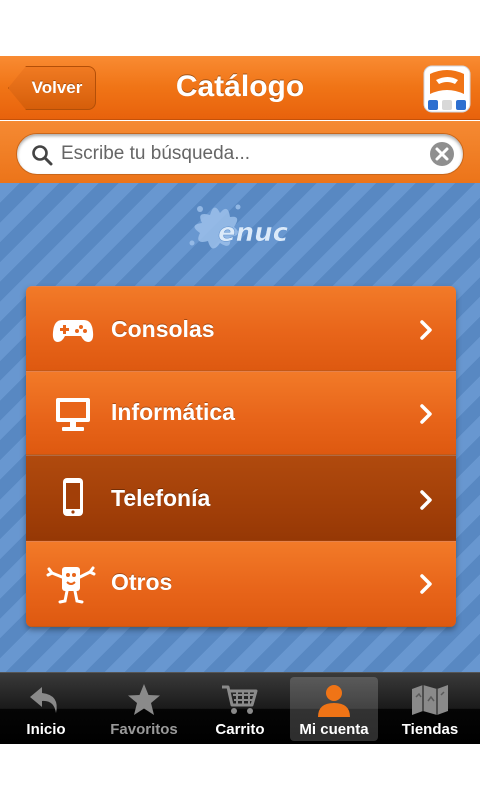  I want to click on search-field, so click(240, 154).